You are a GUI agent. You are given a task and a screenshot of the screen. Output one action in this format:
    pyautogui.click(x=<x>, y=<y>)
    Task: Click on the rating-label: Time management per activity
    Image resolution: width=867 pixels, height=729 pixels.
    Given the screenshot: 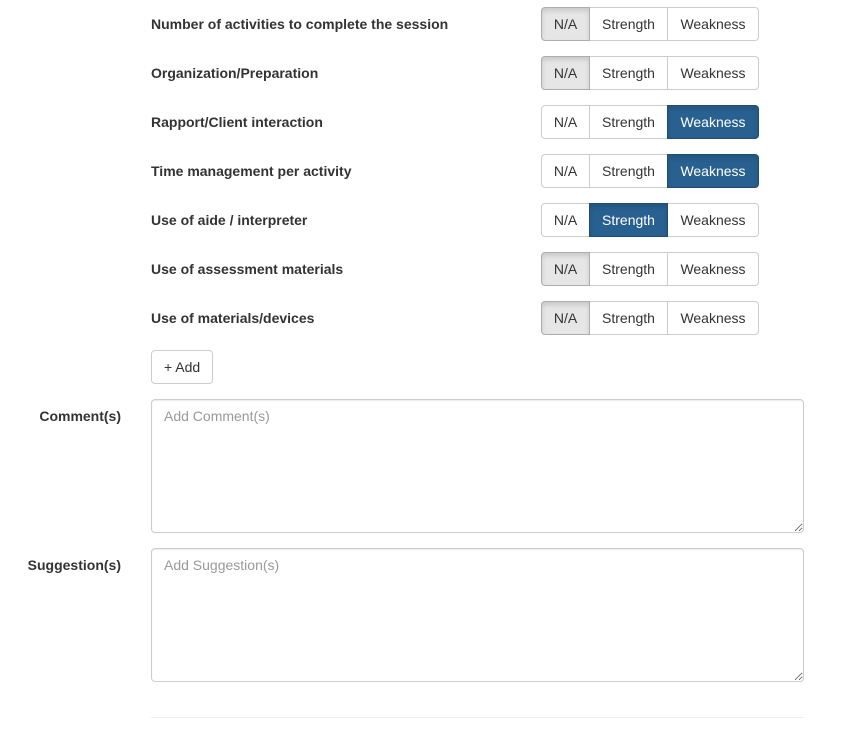 What is the action you would take?
    pyautogui.click(x=251, y=171)
    